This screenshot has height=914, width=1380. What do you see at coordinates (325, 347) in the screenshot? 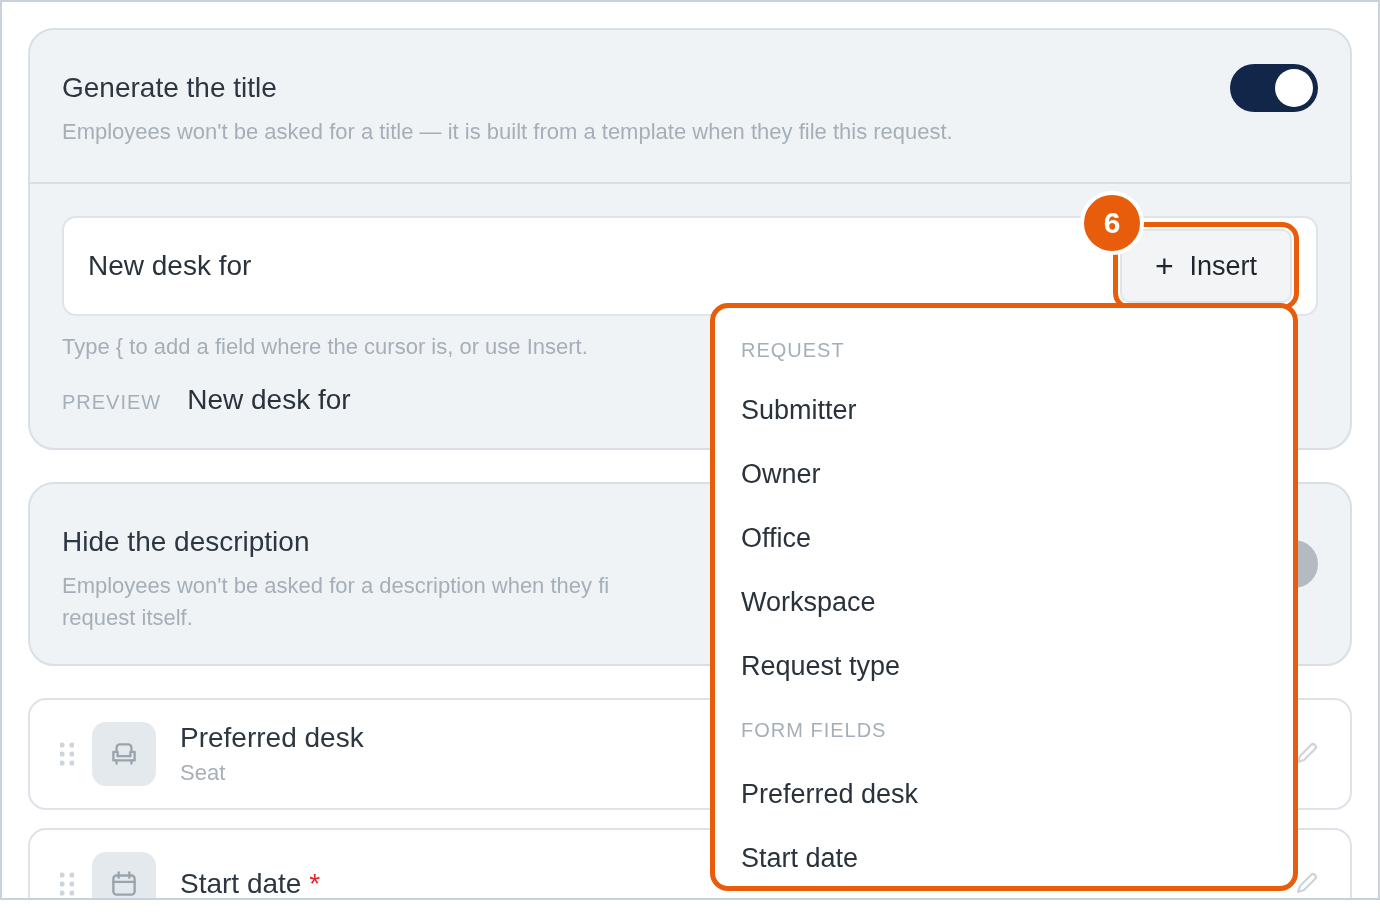
I see `hint-text: Type { to add a field where the cursor is, or use Insert.` at bounding box center [325, 347].